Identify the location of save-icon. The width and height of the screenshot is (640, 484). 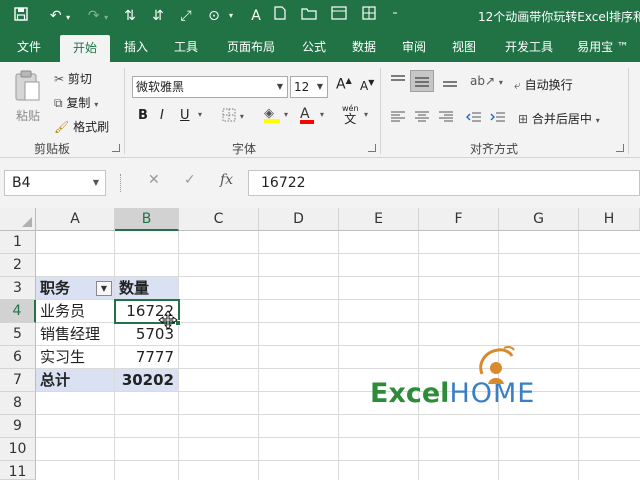
(21, 16).